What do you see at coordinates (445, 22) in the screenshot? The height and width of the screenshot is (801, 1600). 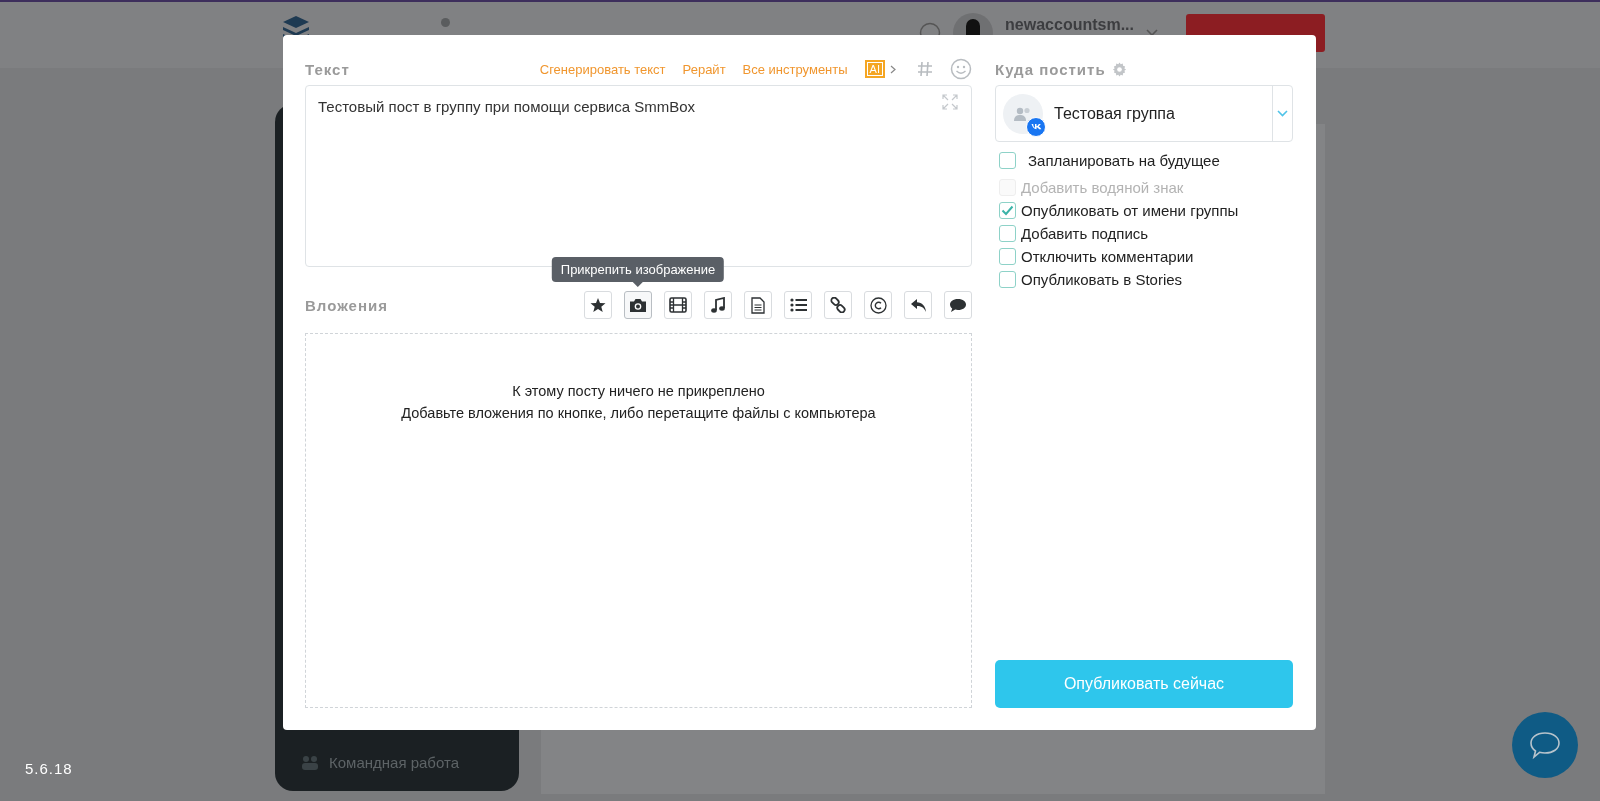 I see `status-dot-icon` at bounding box center [445, 22].